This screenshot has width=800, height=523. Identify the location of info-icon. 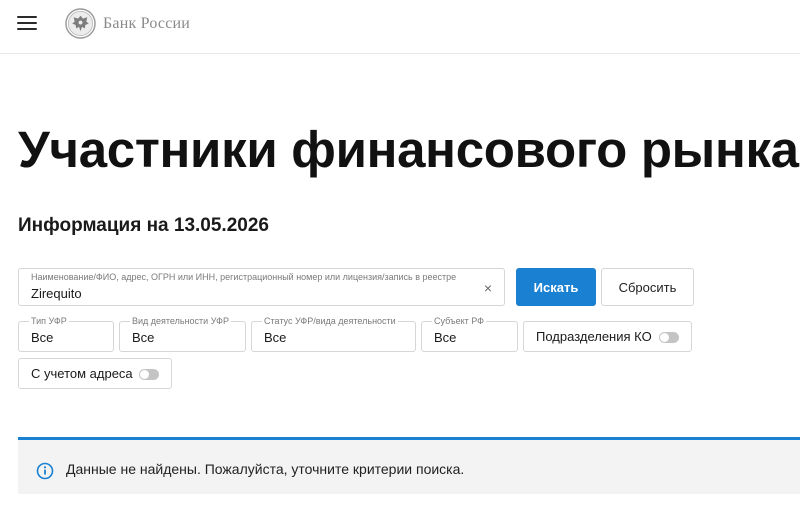
(45, 471).